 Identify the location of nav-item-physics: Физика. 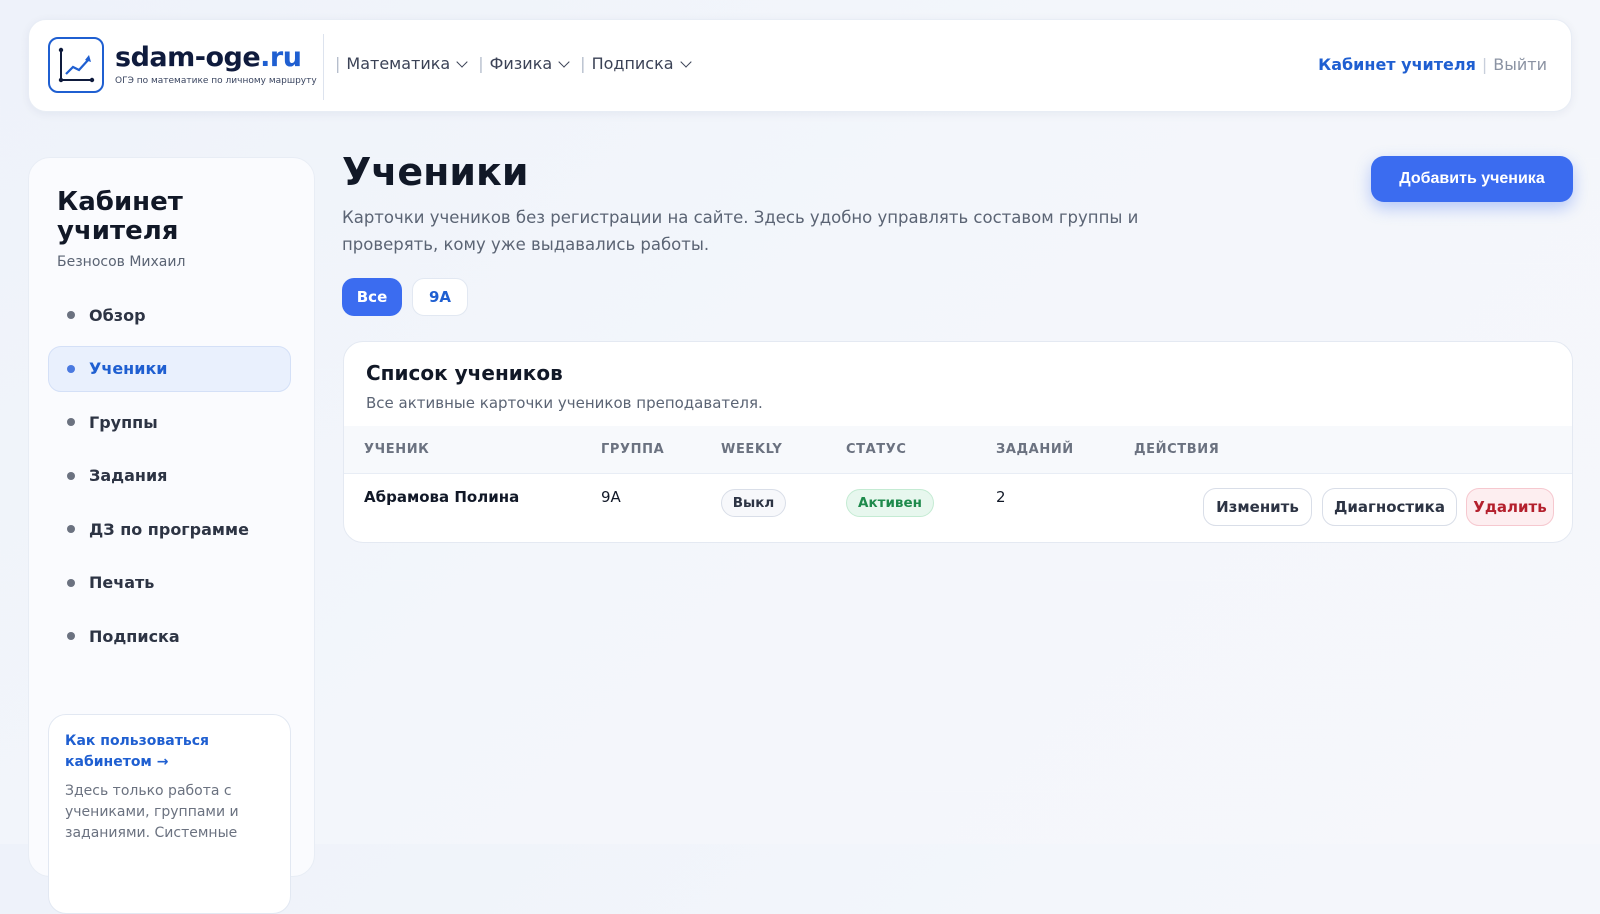
(521, 63).